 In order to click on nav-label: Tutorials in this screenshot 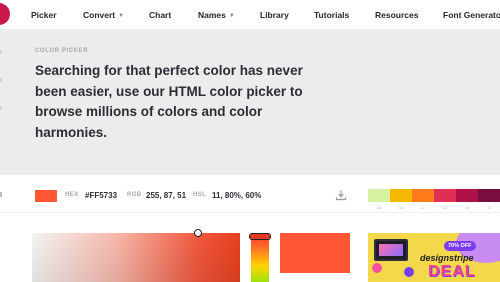, I will do `click(332, 15)`.